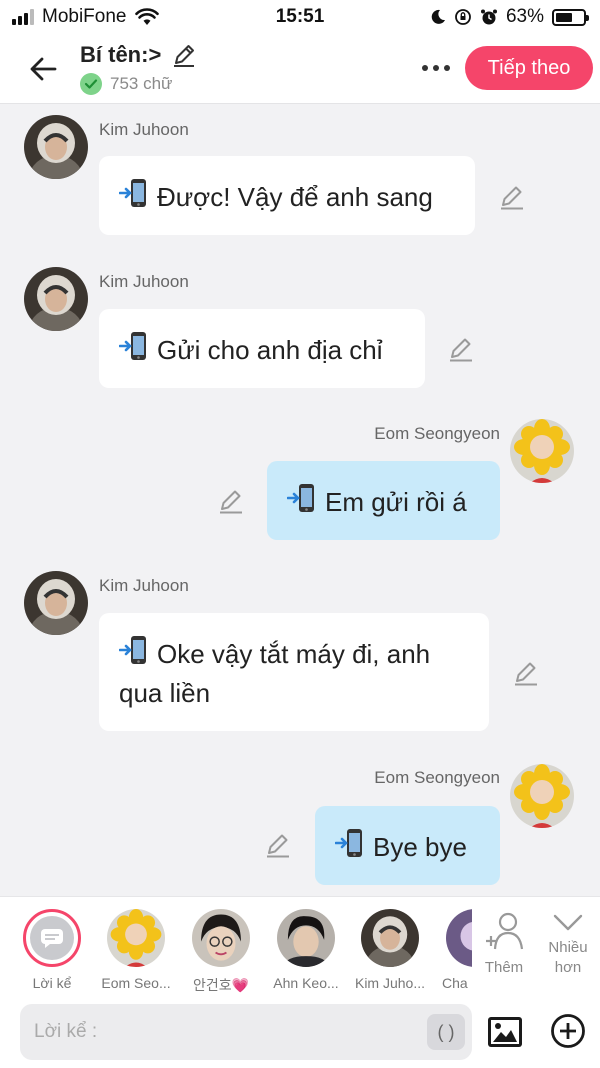  I want to click on word-count: 753 chữ, so click(141, 83).